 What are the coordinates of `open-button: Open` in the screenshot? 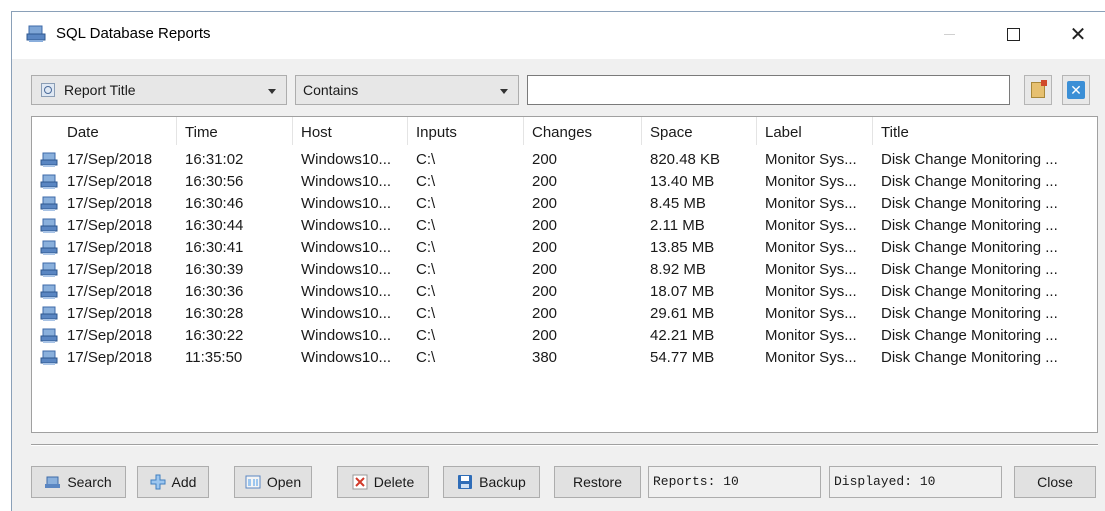 It's located at (273, 482).